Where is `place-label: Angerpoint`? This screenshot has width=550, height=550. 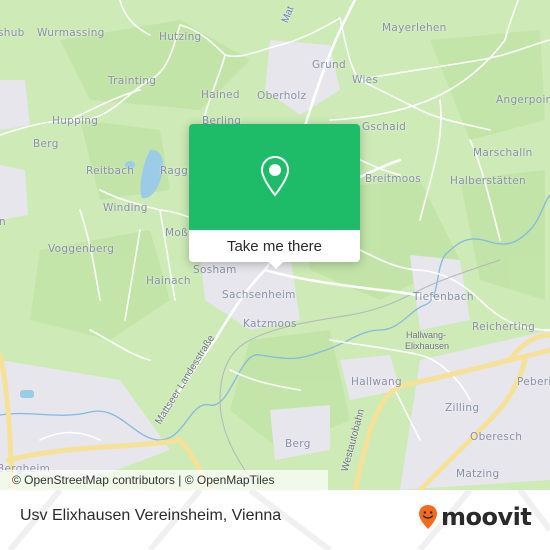 place-label: Angerpoint is located at coordinates (523, 100).